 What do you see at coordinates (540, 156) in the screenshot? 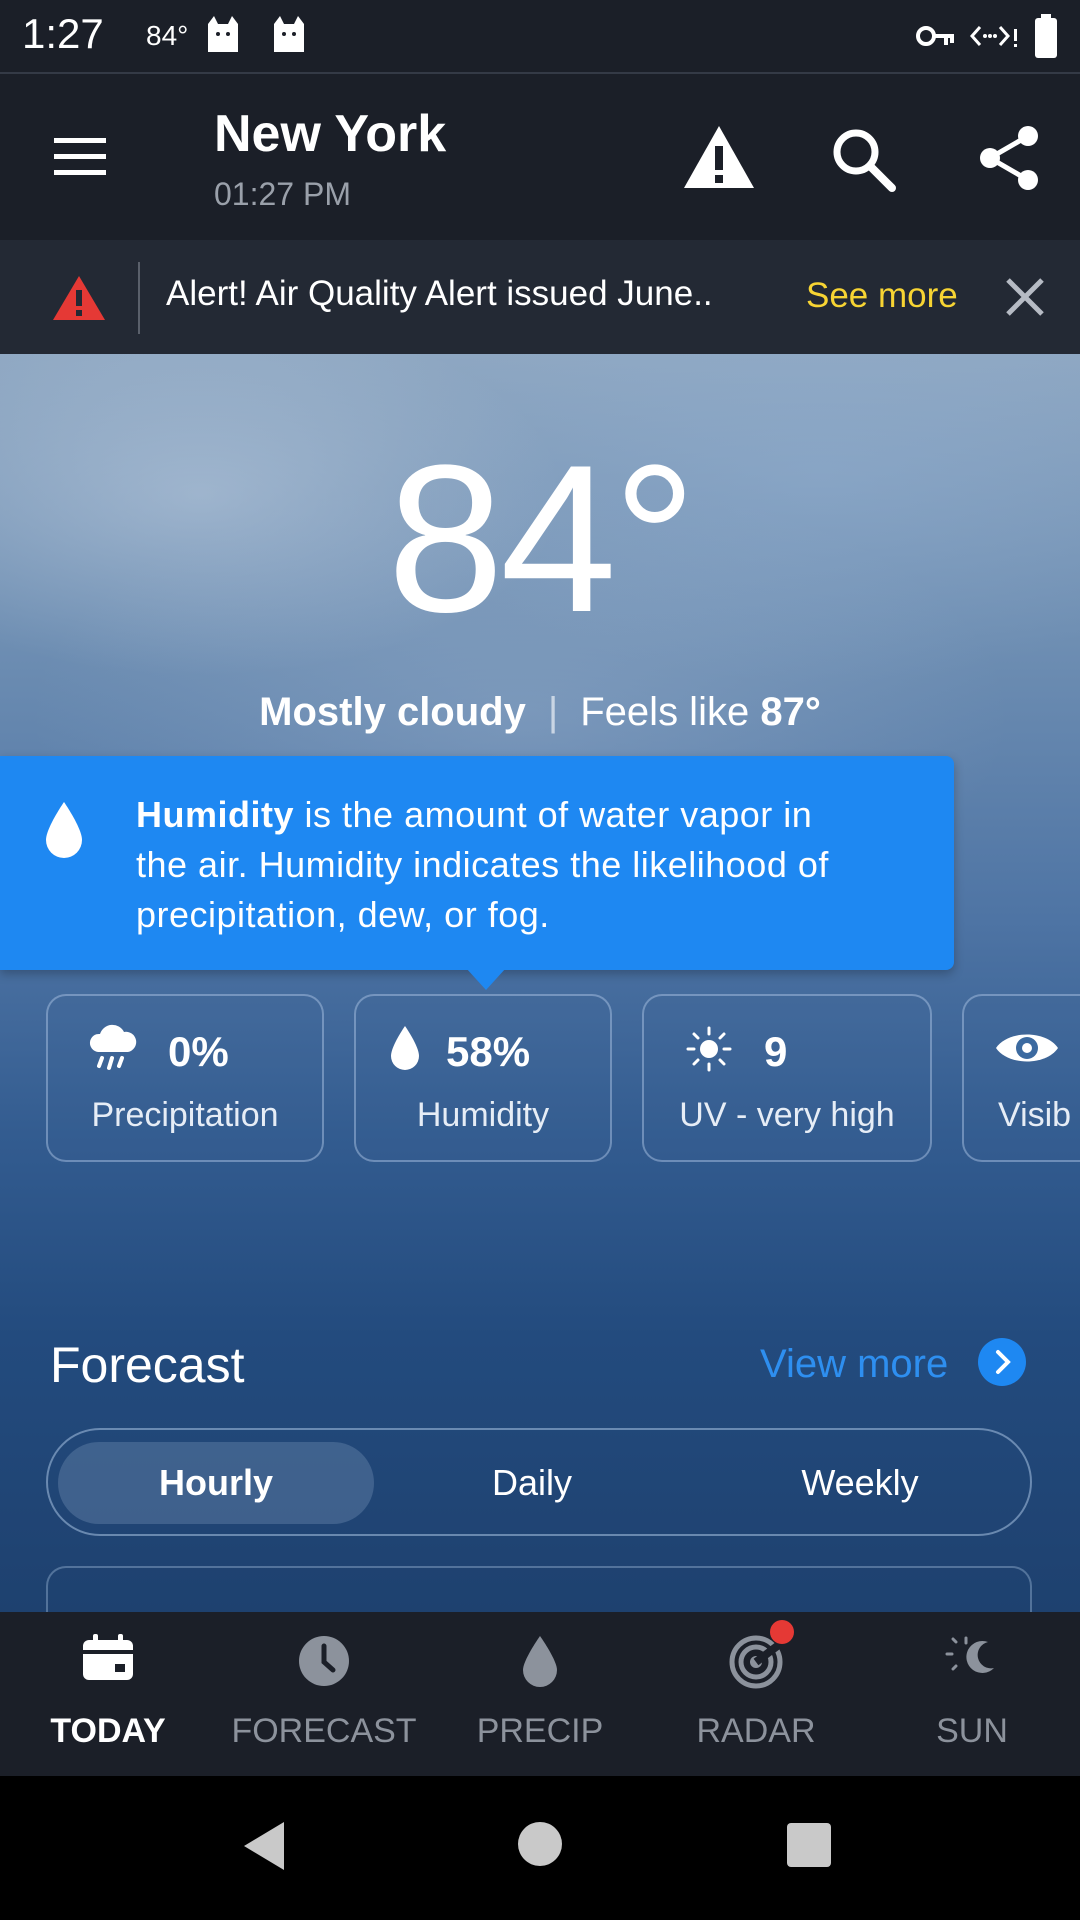
I see `app-bar: New York 01:27 PM` at bounding box center [540, 156].